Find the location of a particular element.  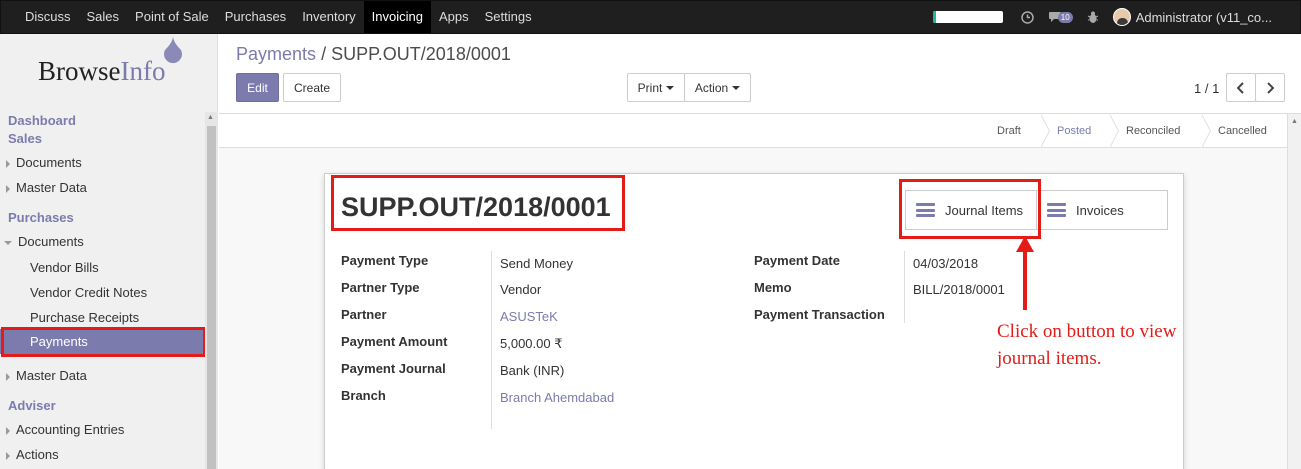

sidebar-purchases-master-data: Master Data is located at coordinates (102, 375).